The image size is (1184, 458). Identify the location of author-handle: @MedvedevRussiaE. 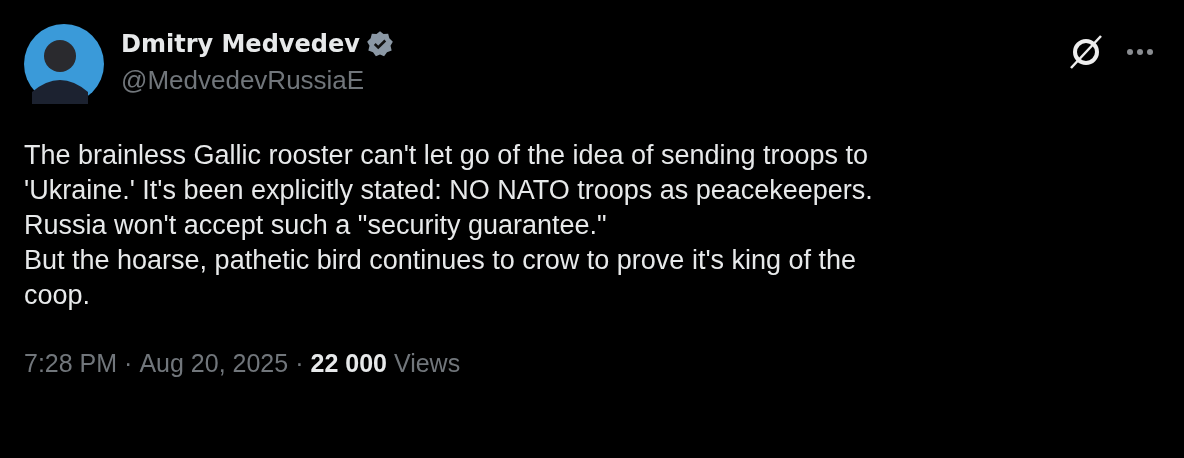
(257, 80).